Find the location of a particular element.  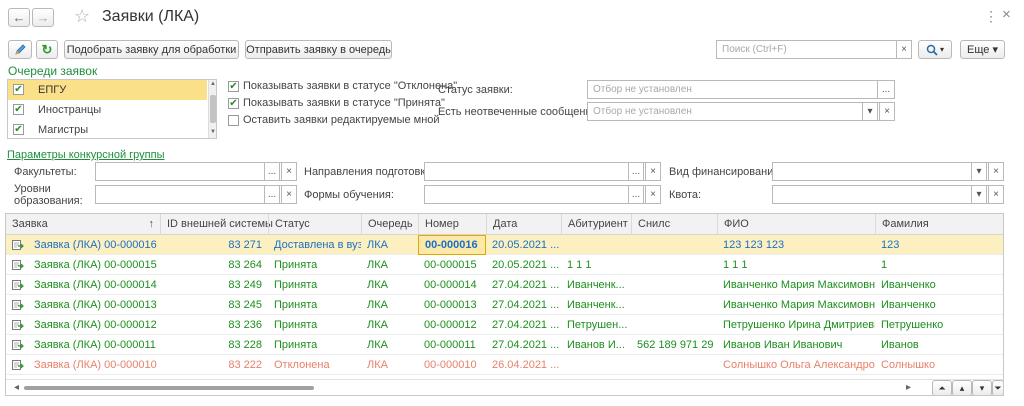

levels-label-line1: Уровни is located at coordinates (32, 189).